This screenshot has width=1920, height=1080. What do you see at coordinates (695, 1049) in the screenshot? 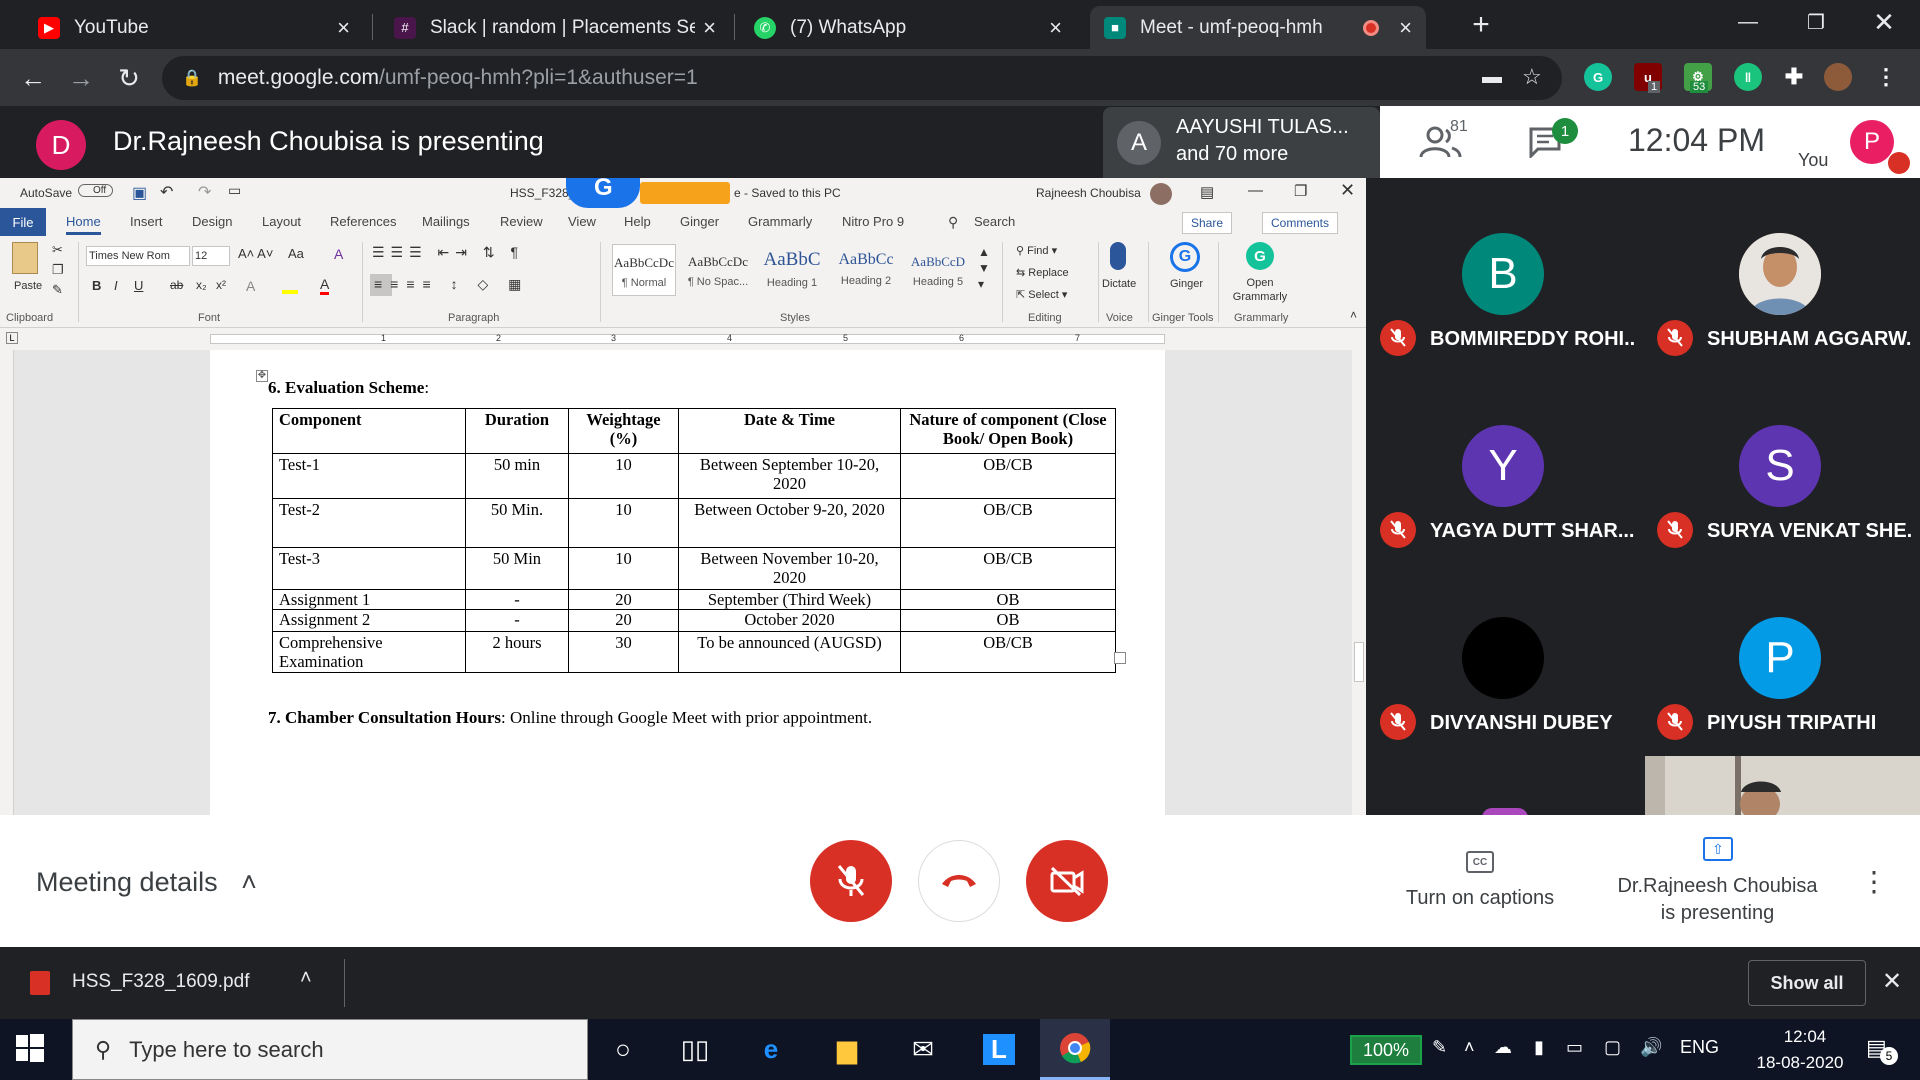
I see `task-view-icon: ▯▯` at bounding box center [695, 1049].